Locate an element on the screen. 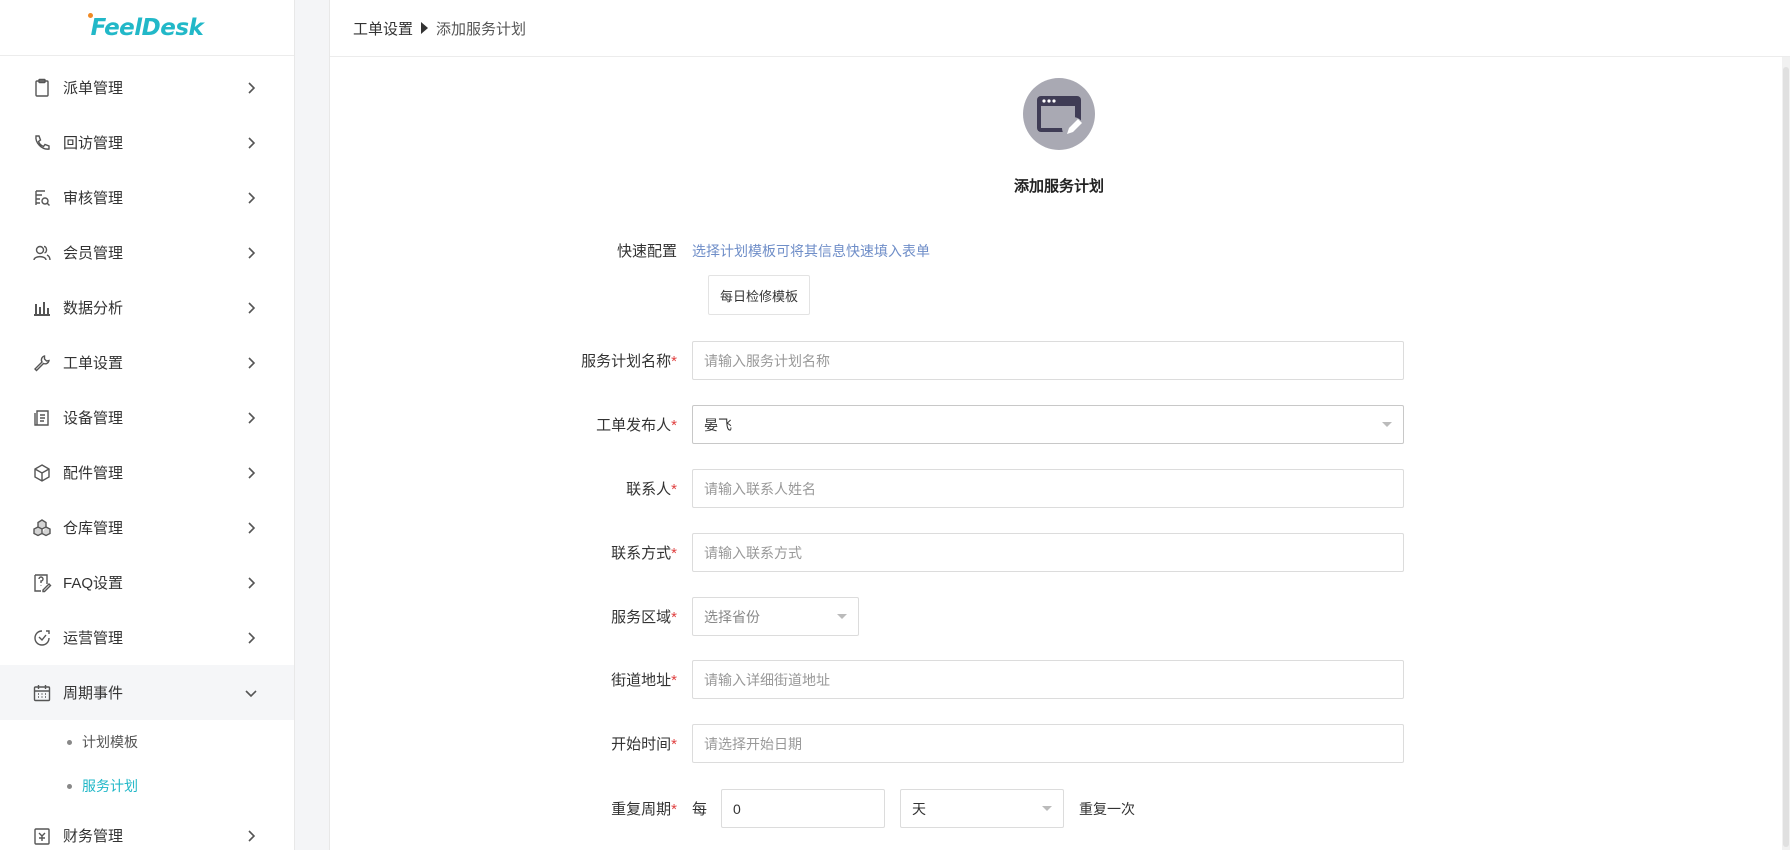 The height and width of the screenshot is (850, 1790). calendar-icon is located at coordinates (42, 693).